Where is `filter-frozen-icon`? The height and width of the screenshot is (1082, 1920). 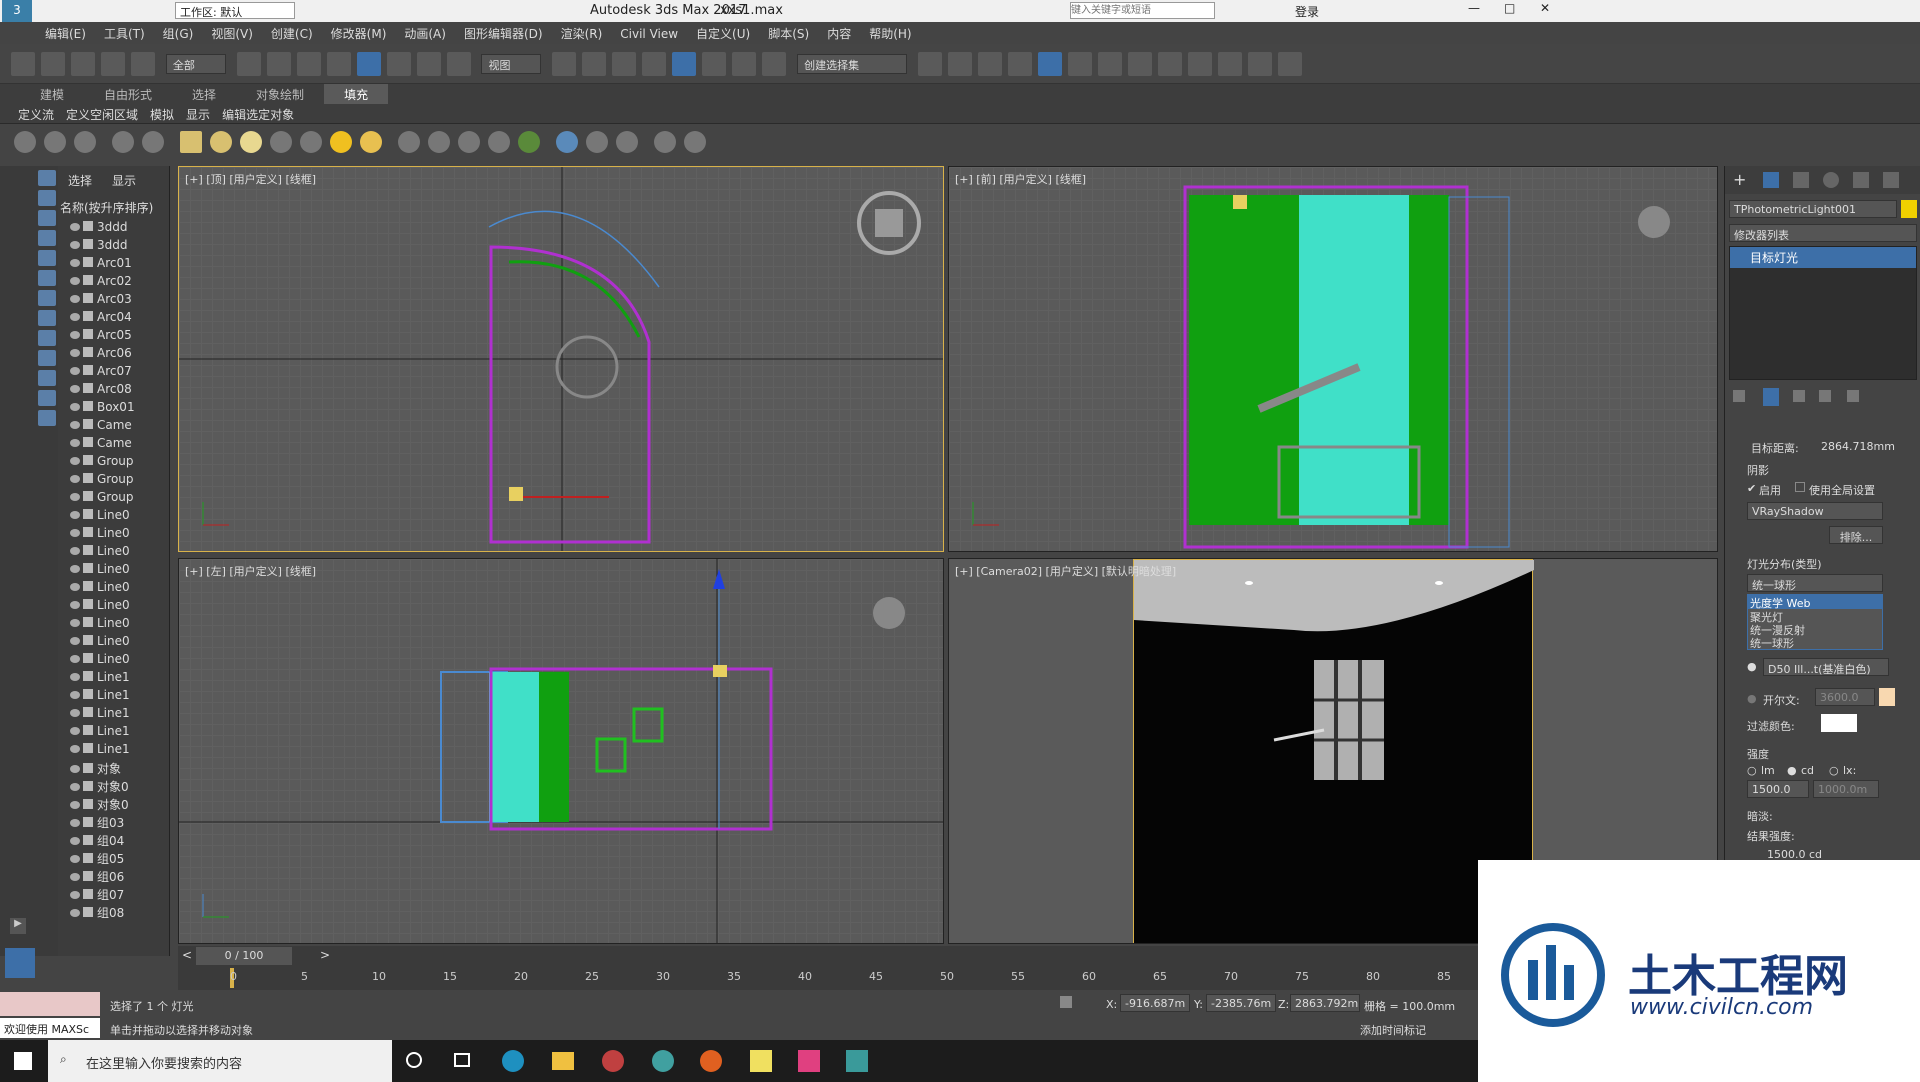
filter-frozen-icon is located at coordinates (47, 378).